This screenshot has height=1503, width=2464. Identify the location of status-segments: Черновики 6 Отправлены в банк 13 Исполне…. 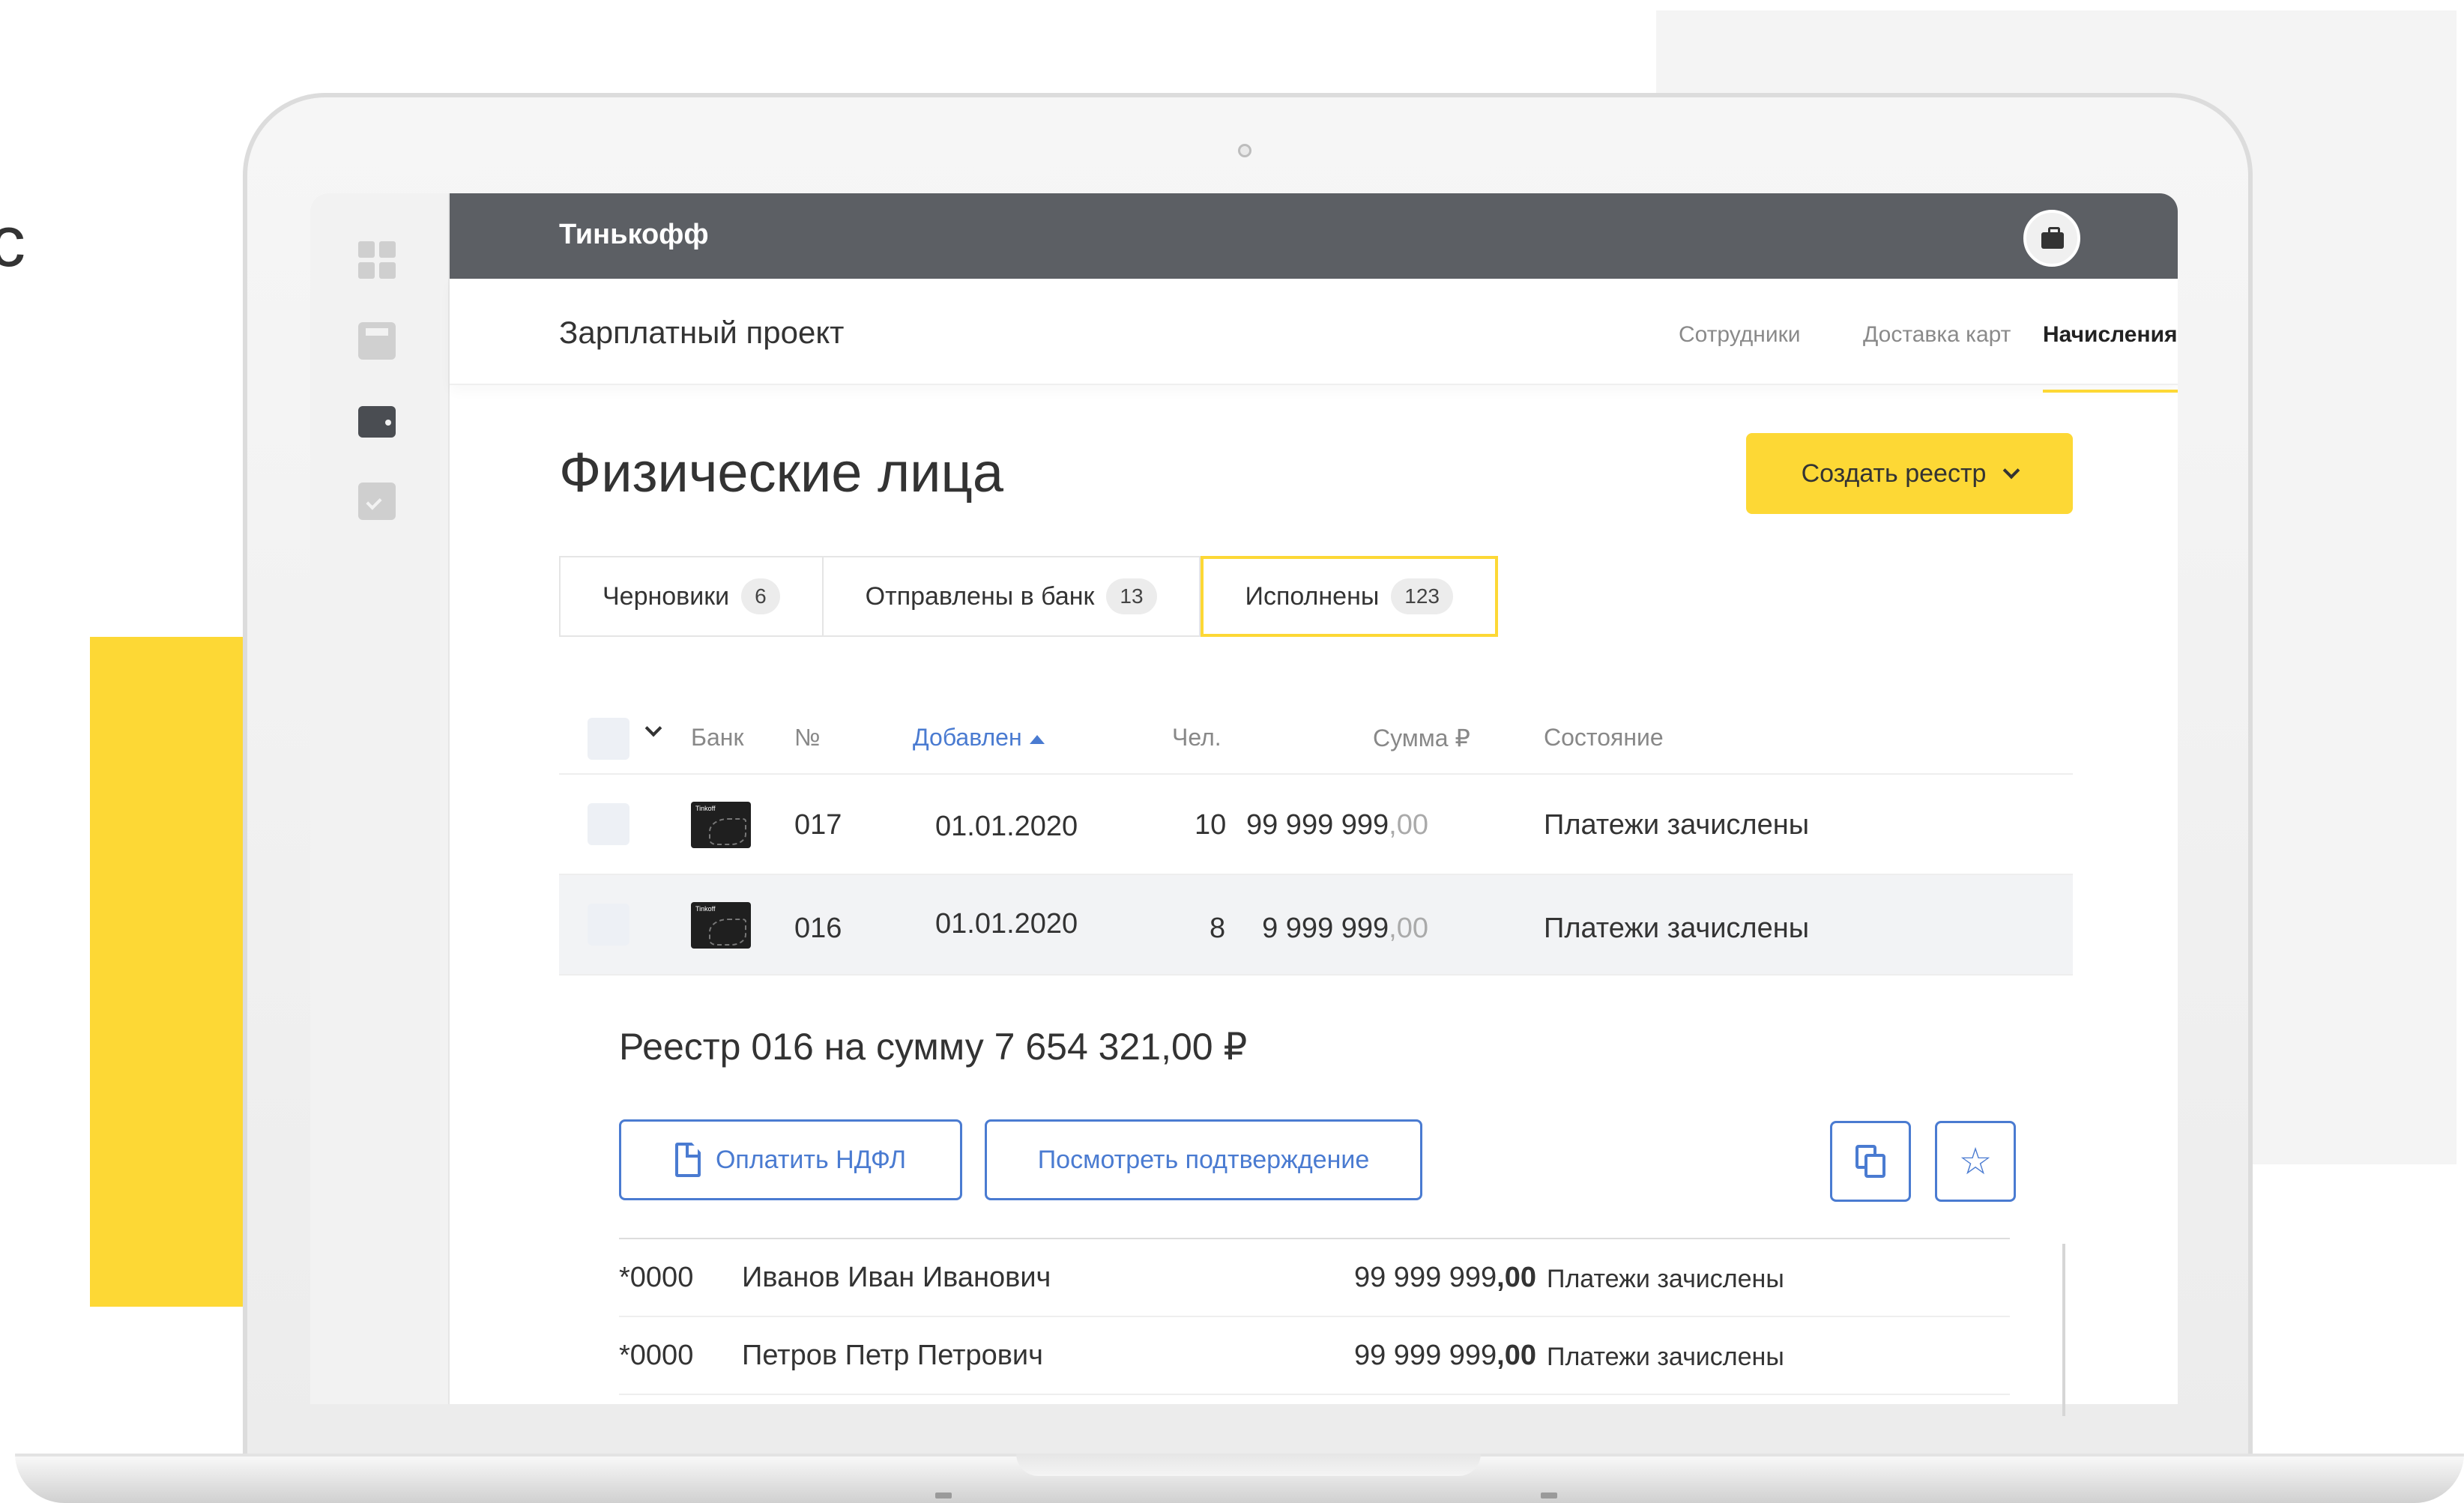
(1028, 596).